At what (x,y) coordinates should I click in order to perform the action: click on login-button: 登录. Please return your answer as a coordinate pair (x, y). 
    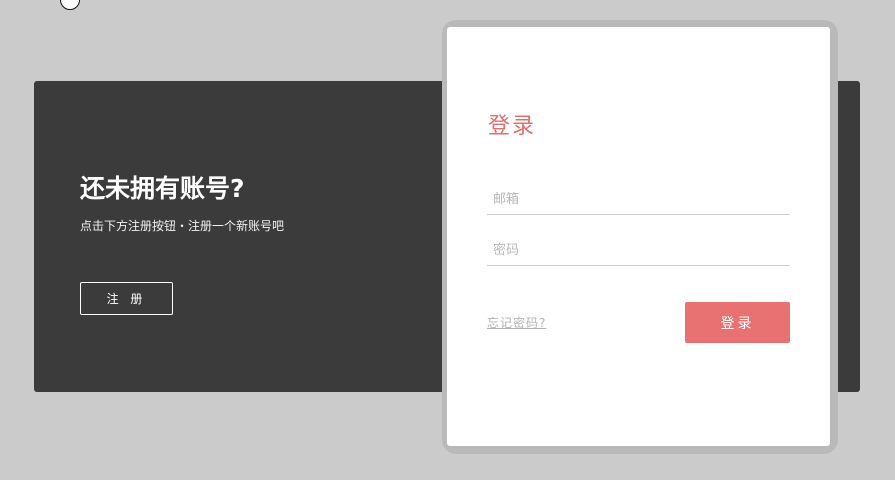
    Looking at the image, I should click on (737, 322).